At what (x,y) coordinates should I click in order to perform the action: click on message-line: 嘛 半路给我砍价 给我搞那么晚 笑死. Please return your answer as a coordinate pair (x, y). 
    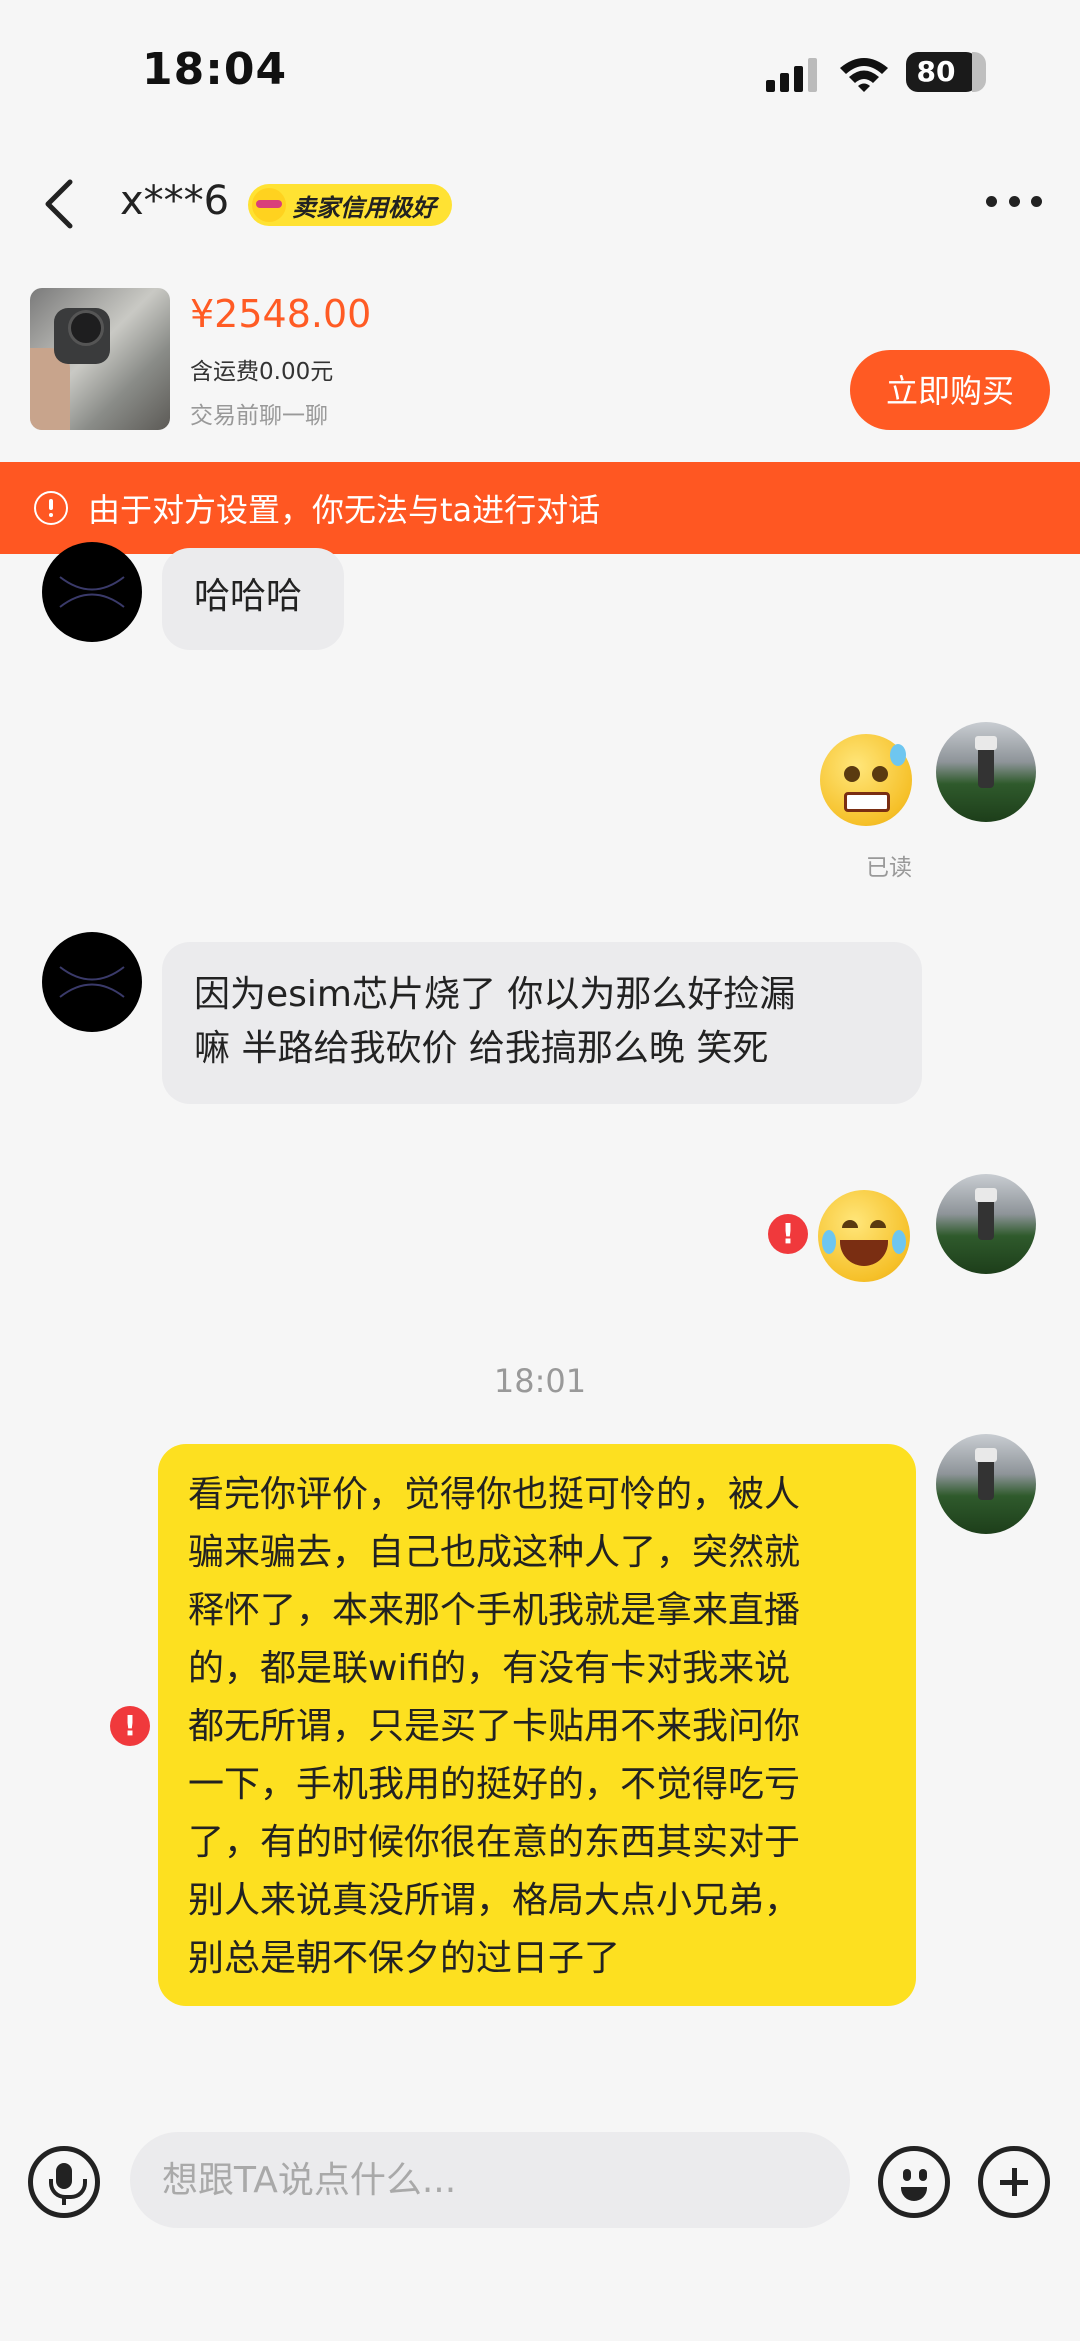
    Looking at the image, I should click on (481, 1048).